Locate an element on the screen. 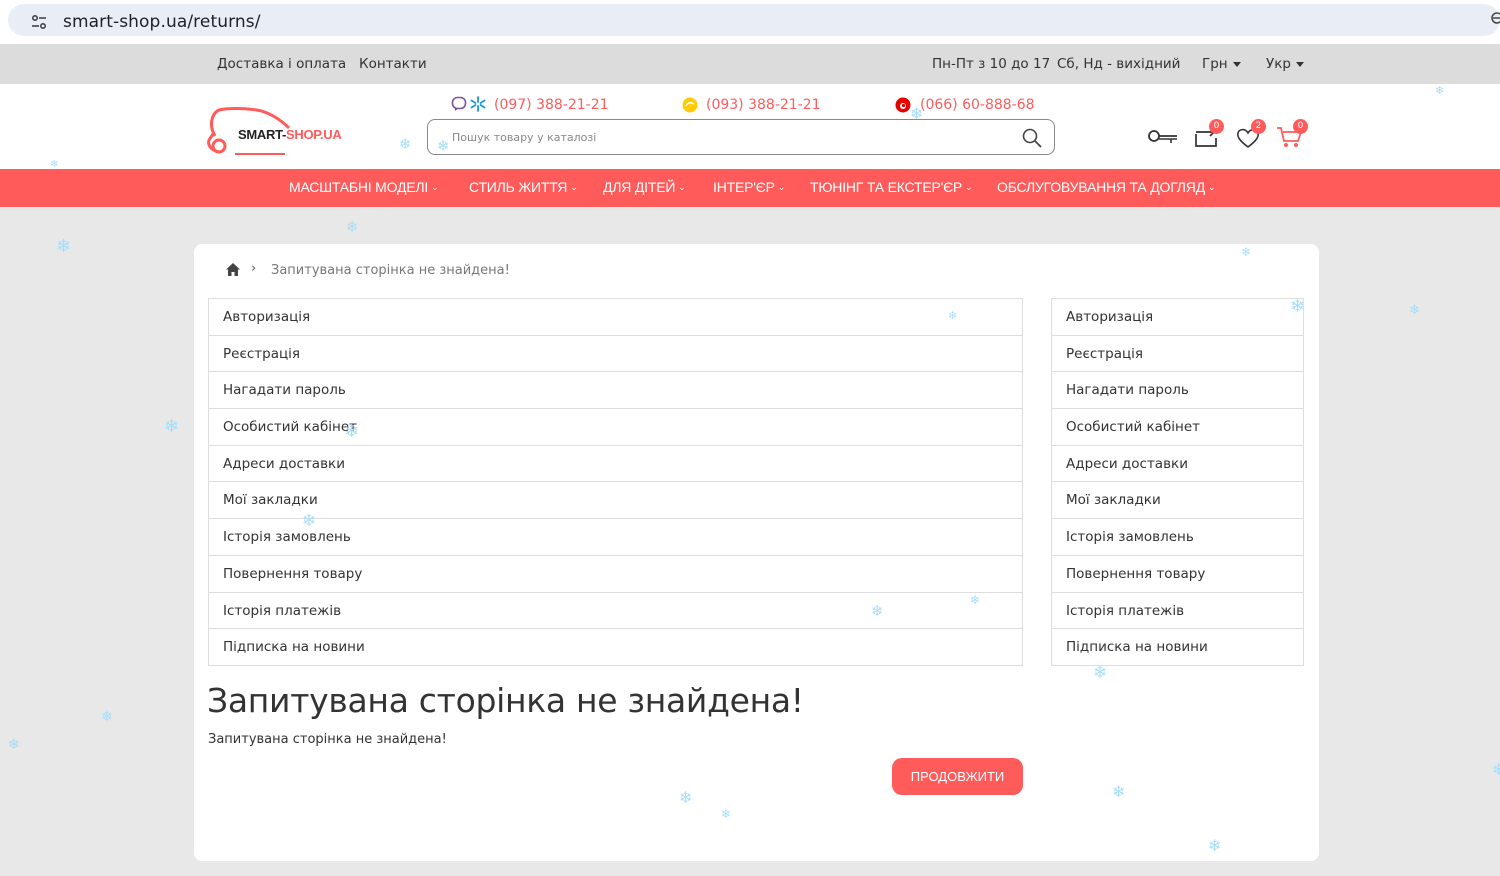  sidebar-forgot-password: Нагадати пароль is located at coordinates (1177, 391).